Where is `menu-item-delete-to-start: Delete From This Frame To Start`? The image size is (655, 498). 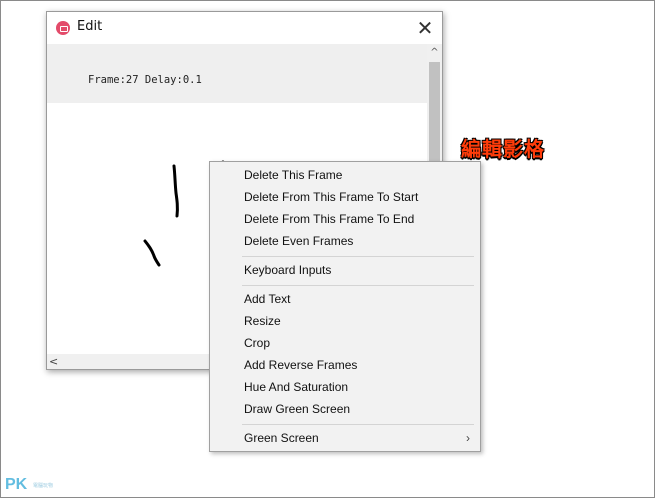
menu-item-delete-to-start: Delete From This Frame To Start is located at coordinates (358, 197).